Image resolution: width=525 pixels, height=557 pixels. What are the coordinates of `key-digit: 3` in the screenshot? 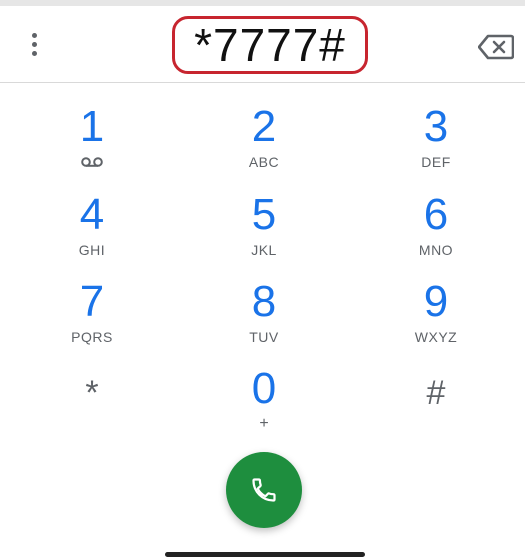 It's located at (436, 126).